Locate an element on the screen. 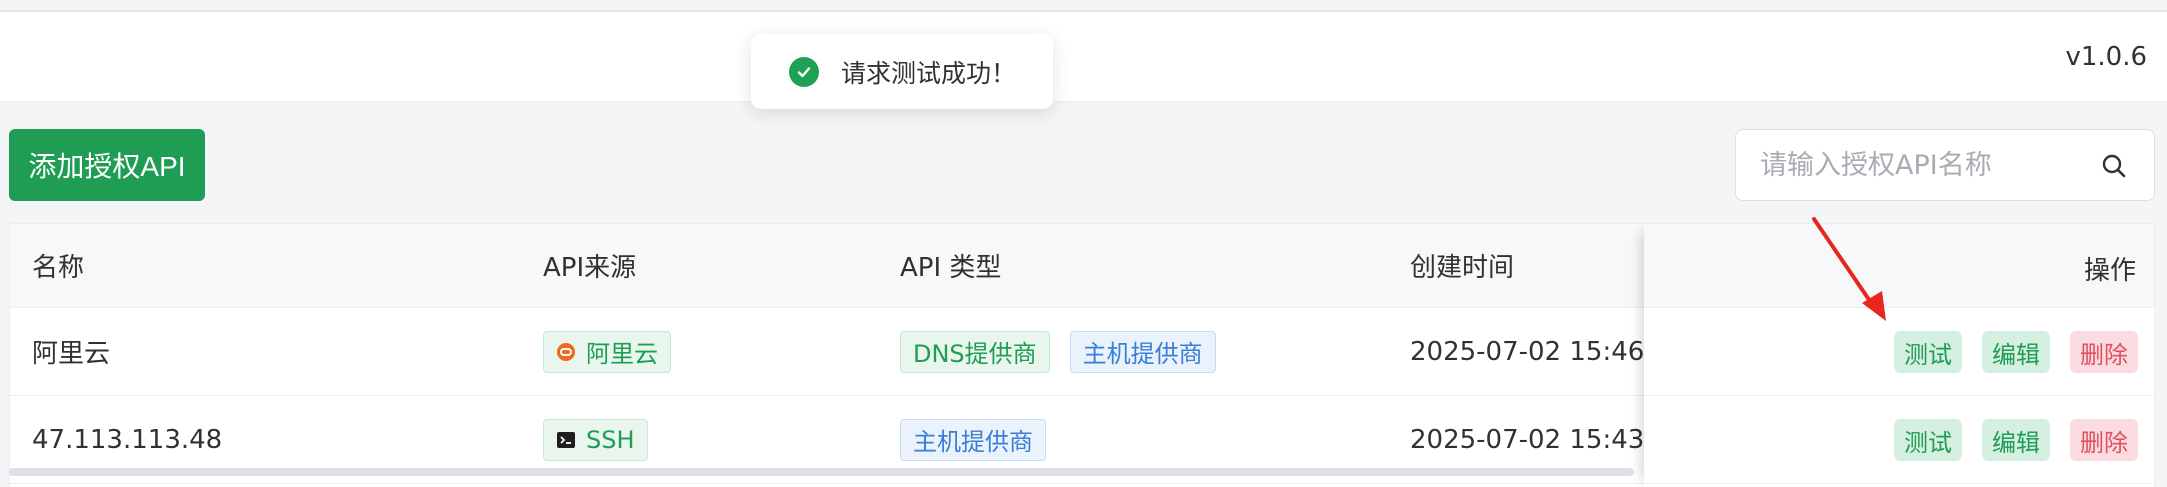 This screenshot has height=487, width=2167. horizontal-scrollbar is located at coordinates (1082, 472).